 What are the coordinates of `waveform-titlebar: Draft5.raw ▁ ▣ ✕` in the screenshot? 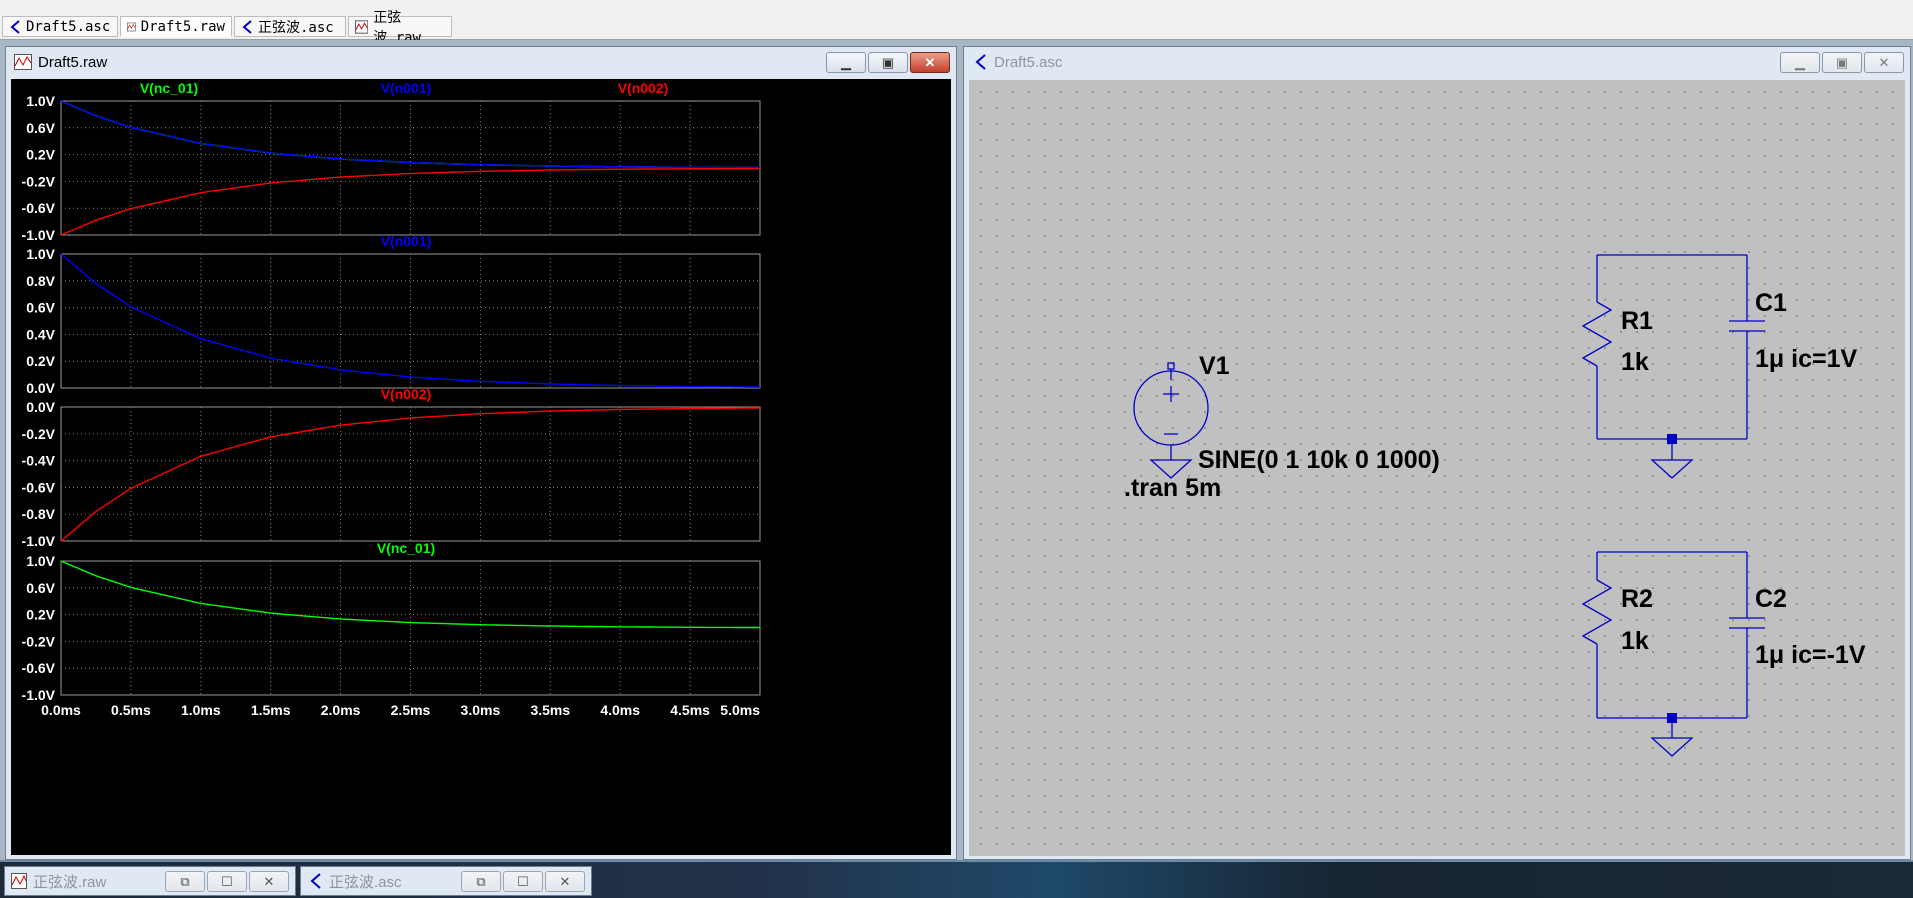 It's located at (481, 62).